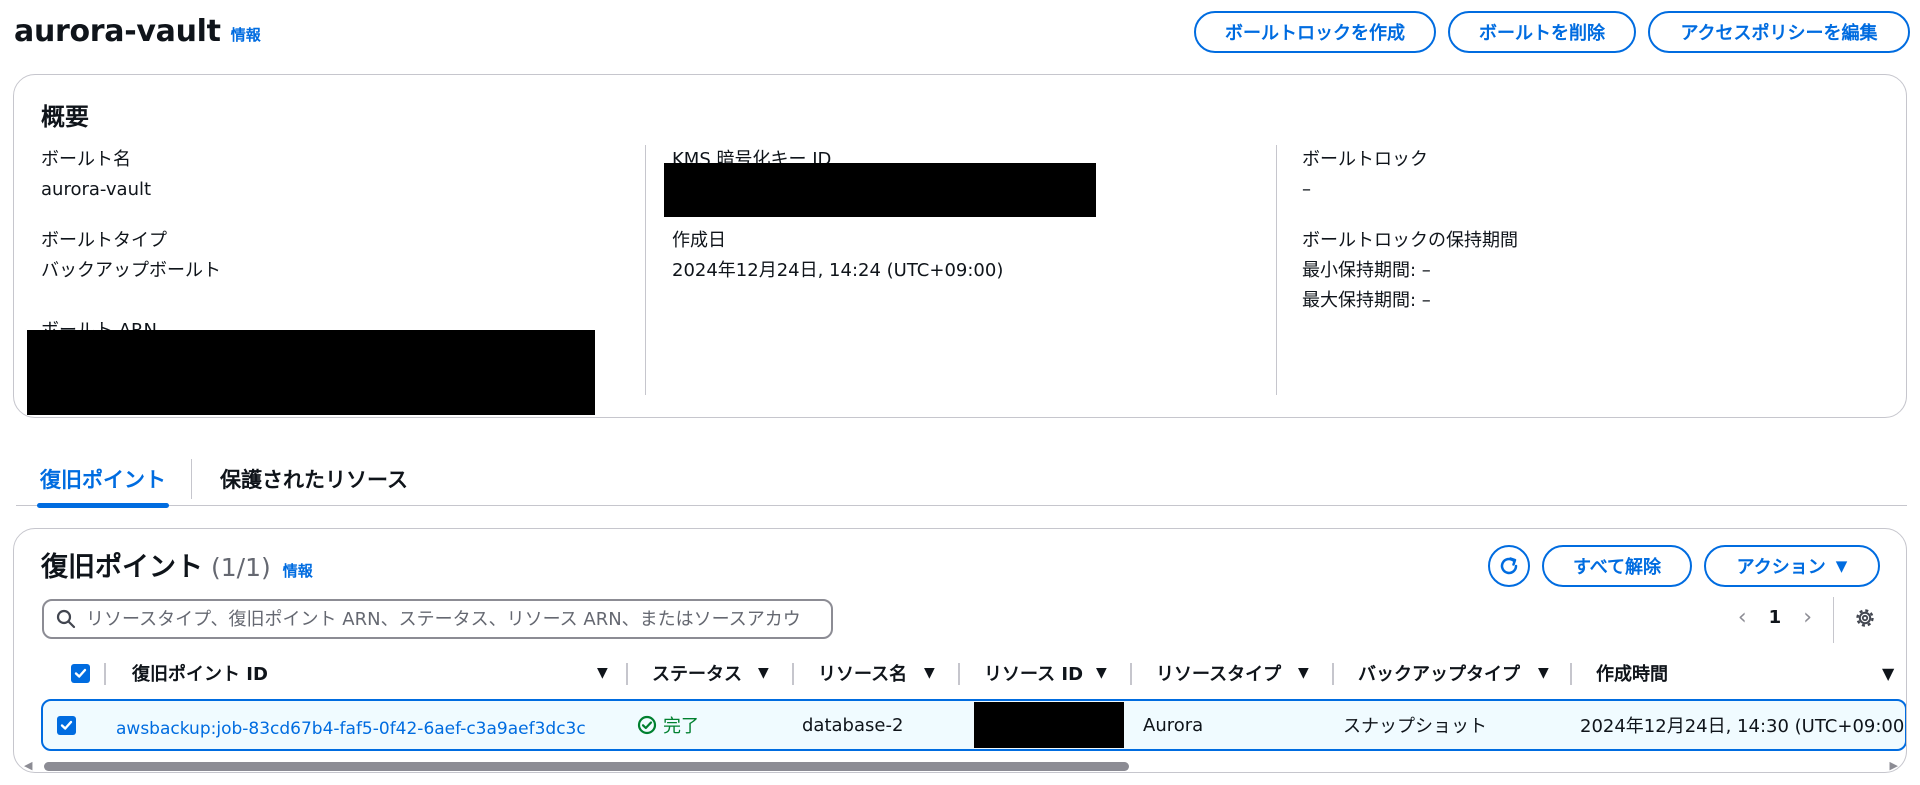 The height and width of the screenshot is (785, 1920). Describe the element at coordinates (838, 270) in the screenshot. I see `created-value: 2024年12月24日, 14:24 (UTC+09:00)` at that location.